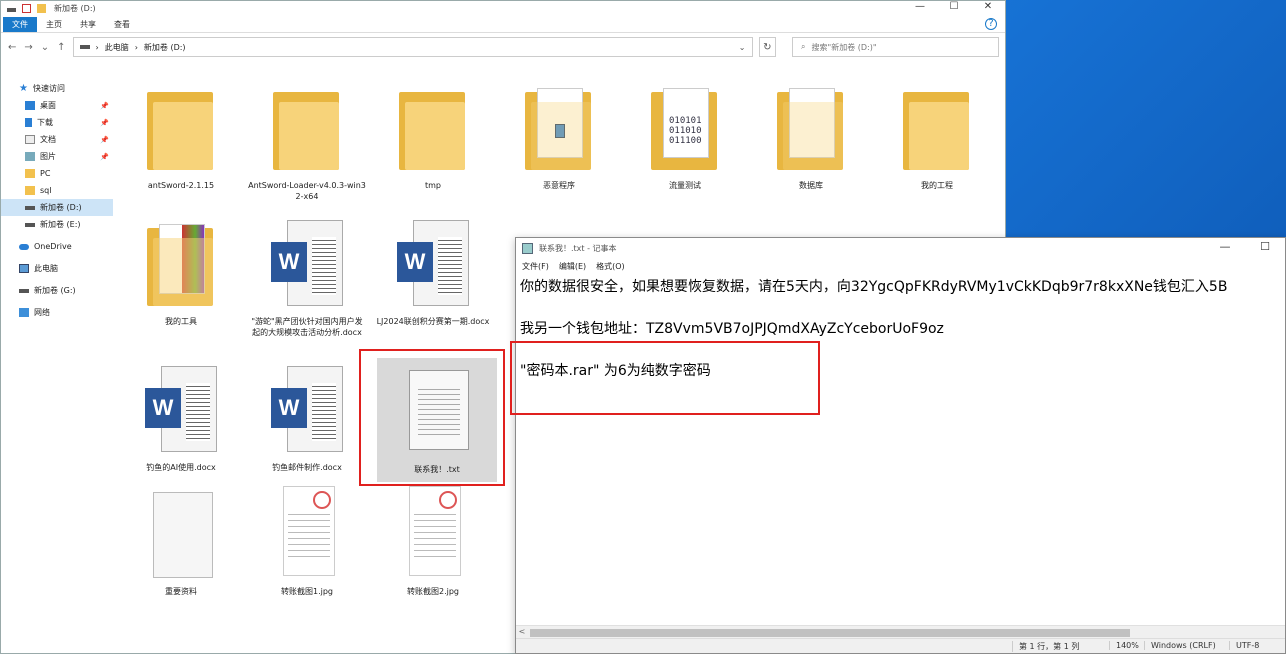 The width and height of the screenshot is (1286, 654). I want to click on sidebar-item-label: 新加卷 (D:), so click(61, 207).